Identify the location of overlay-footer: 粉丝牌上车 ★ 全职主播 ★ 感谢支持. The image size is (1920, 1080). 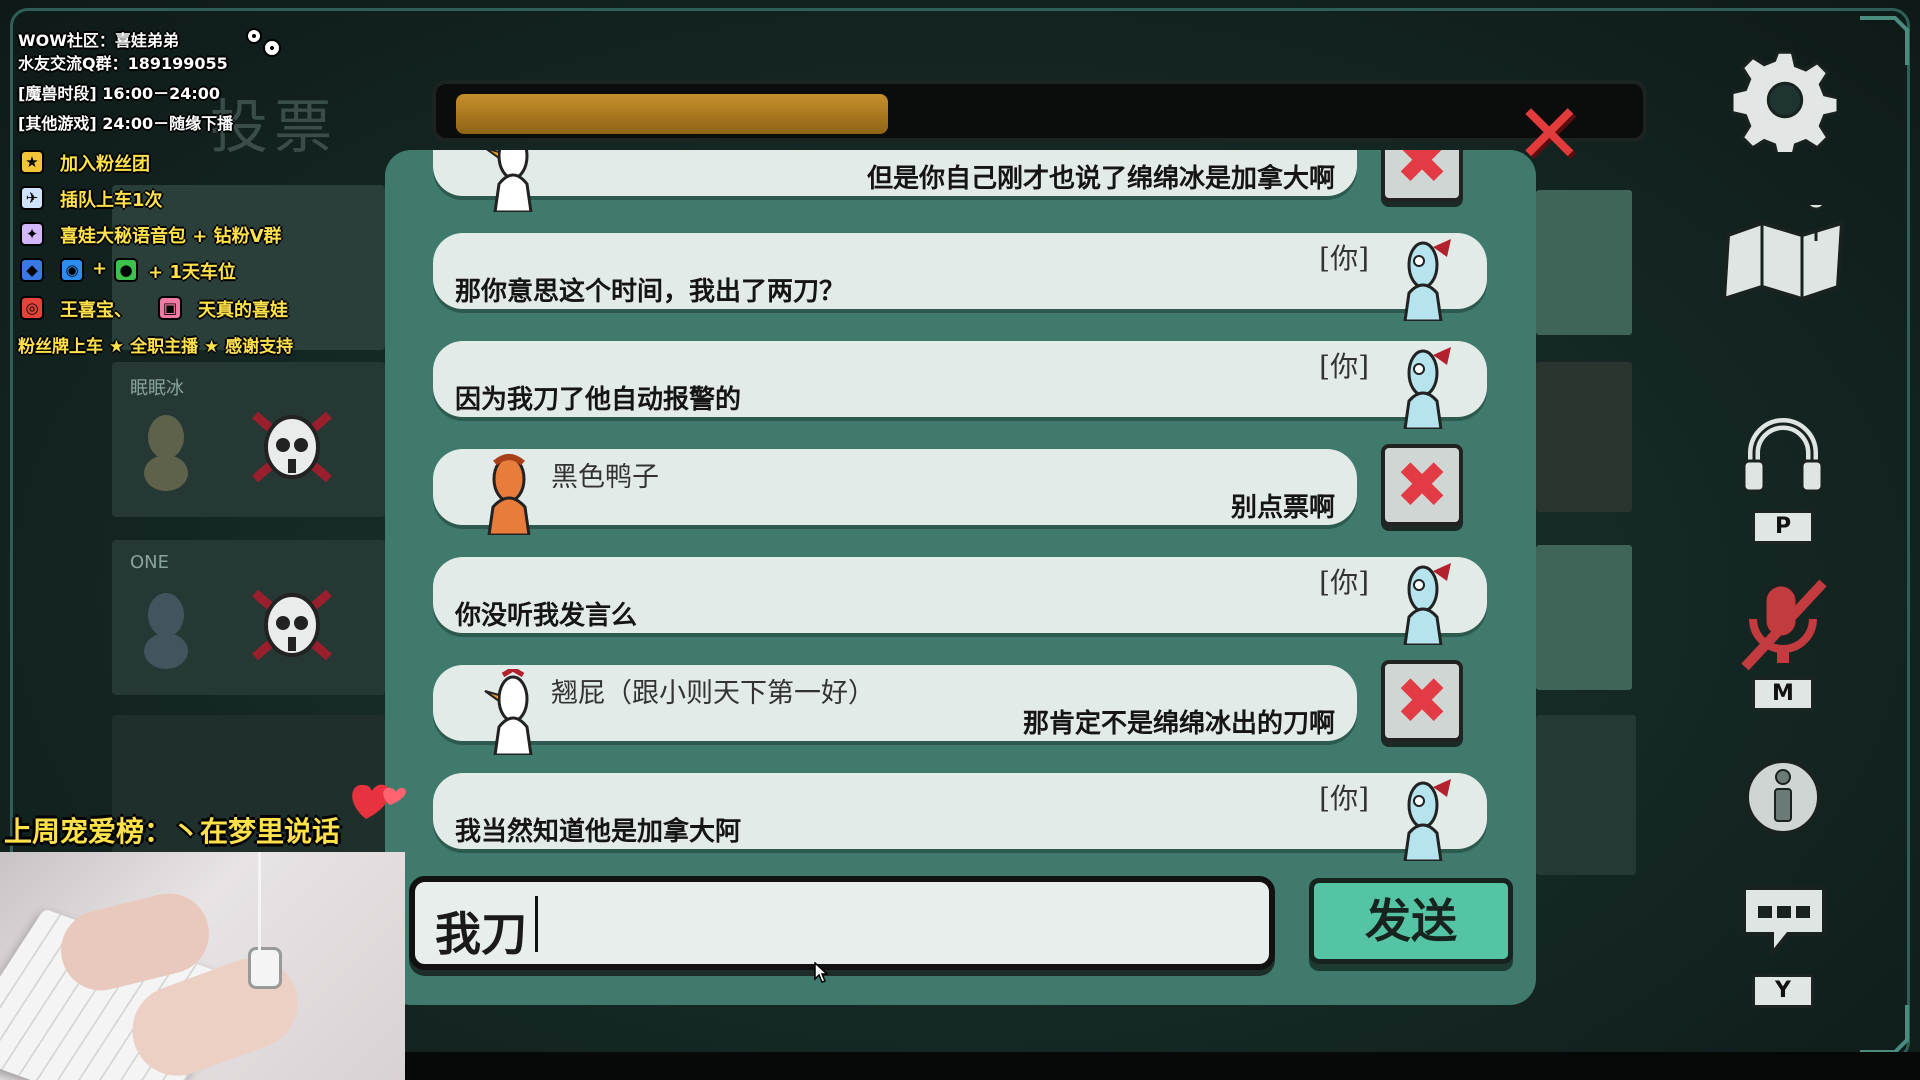
(156, 347).